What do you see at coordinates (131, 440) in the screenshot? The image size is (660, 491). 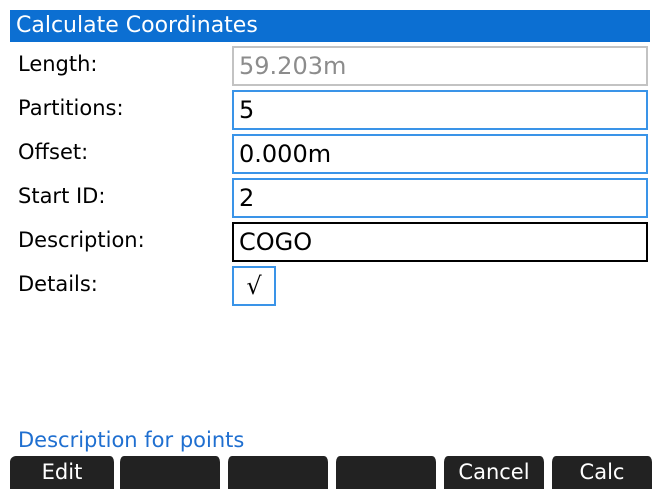 I see `help-text: Description for points` at bounding box center [131, 440].